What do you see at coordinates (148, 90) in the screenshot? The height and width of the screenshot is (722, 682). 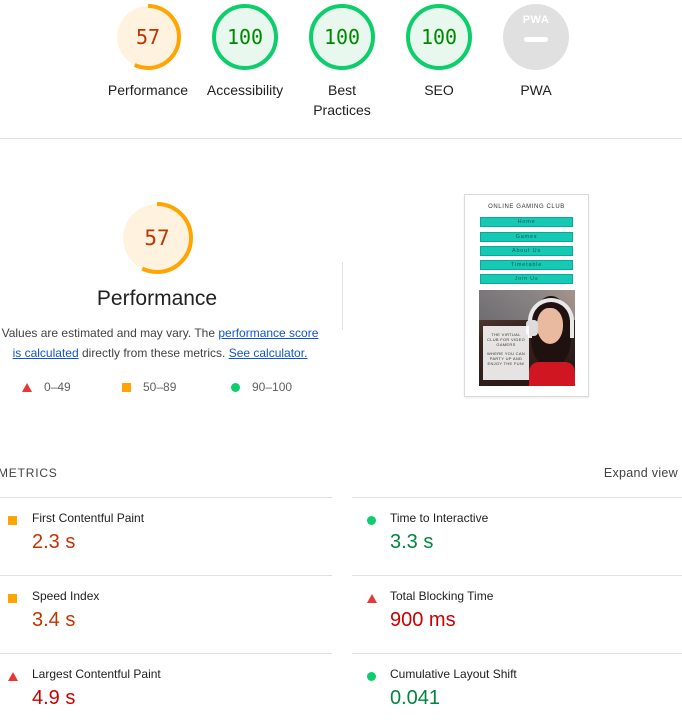 I see `gauge-label: Performance` at bounding box center [148, 90].